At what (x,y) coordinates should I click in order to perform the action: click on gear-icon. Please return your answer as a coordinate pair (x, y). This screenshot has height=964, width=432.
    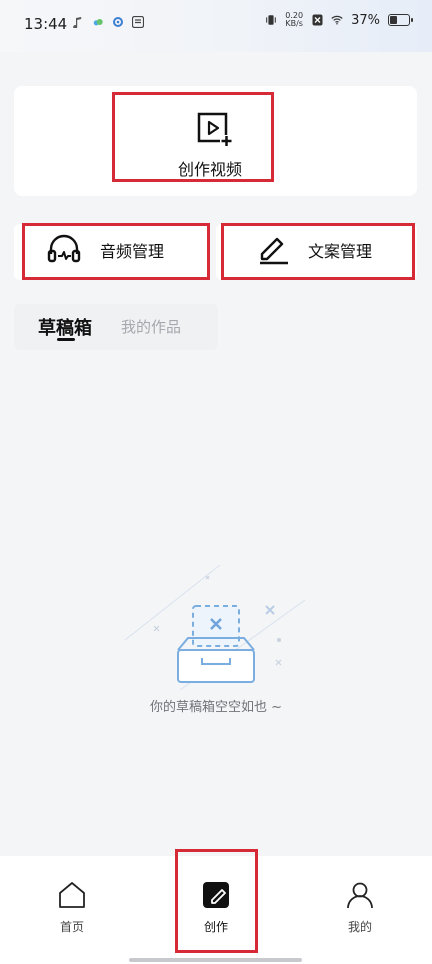
    Looking at the image, I should click on (118, 22).